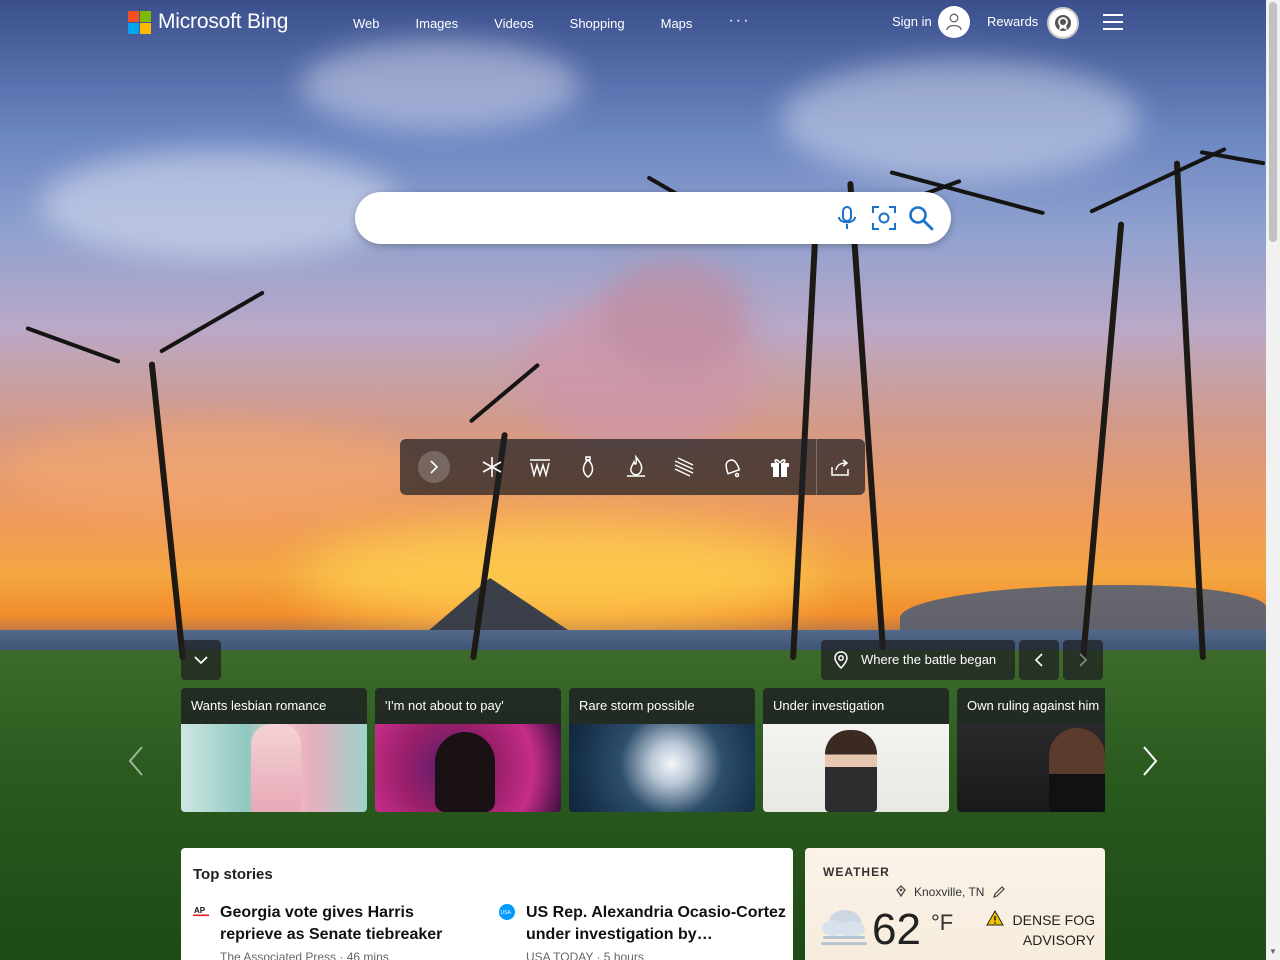 This screenshot has height=960, width=1280. I want to click on collapse-feed-button, so click(201, 660).